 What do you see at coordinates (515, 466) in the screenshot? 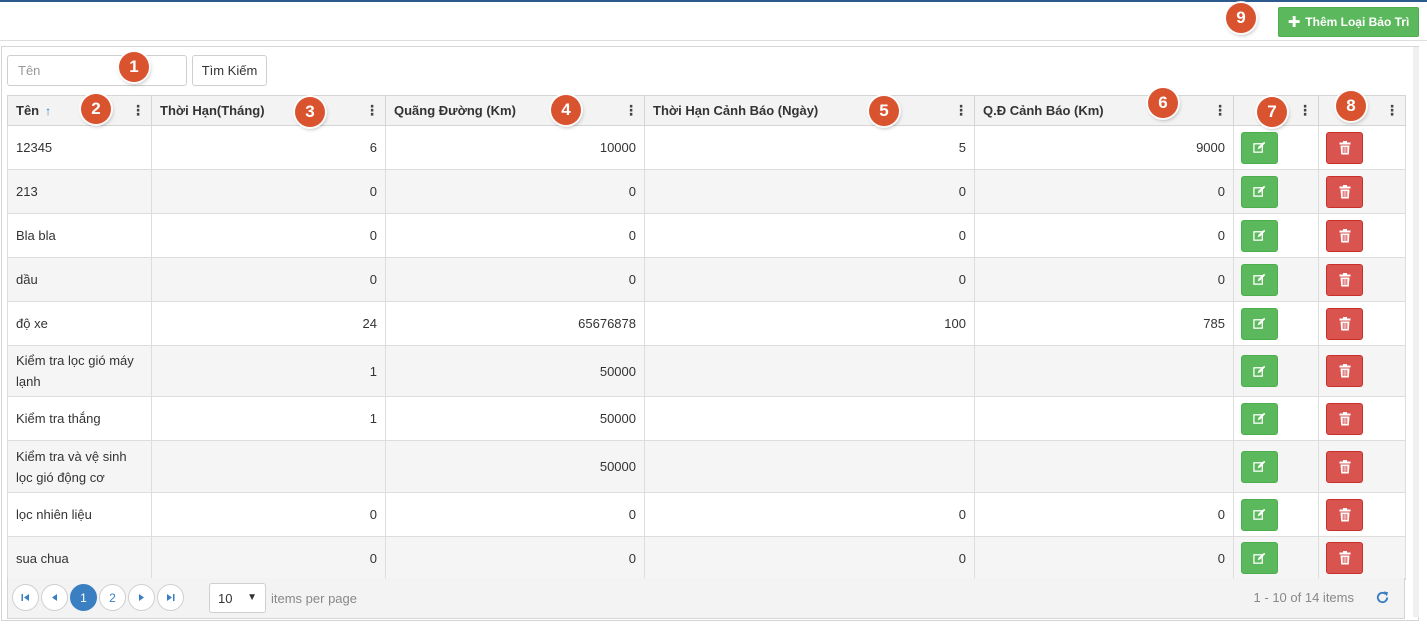
I see `cell-distance: 50000` at bounding box center [515, 466].